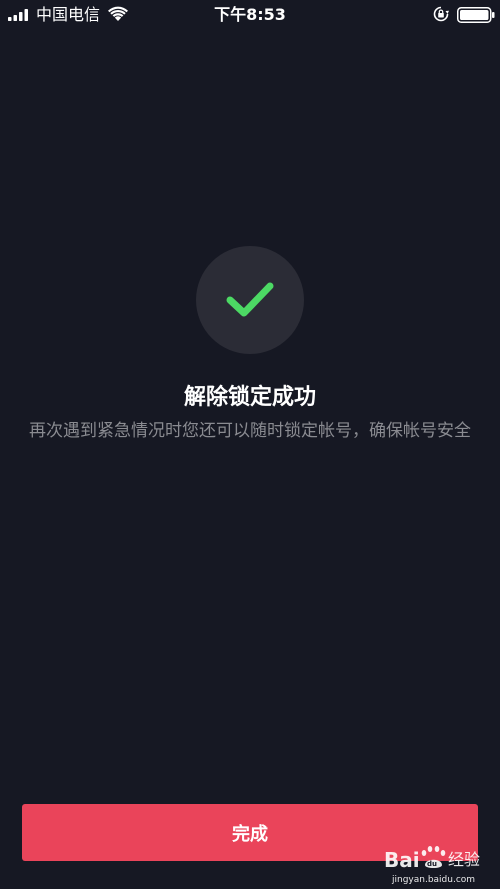 This screenshot has width=500, height=889. I want to click on status-time: 下午8:53, so click(250, 14).